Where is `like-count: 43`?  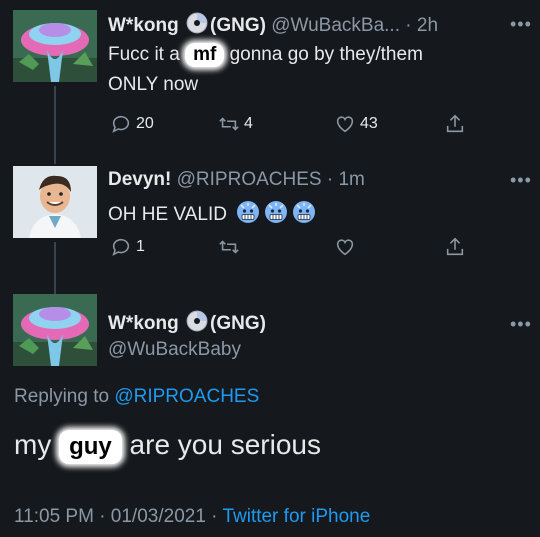 like-count: 43 is located at coordinates (369, 123).